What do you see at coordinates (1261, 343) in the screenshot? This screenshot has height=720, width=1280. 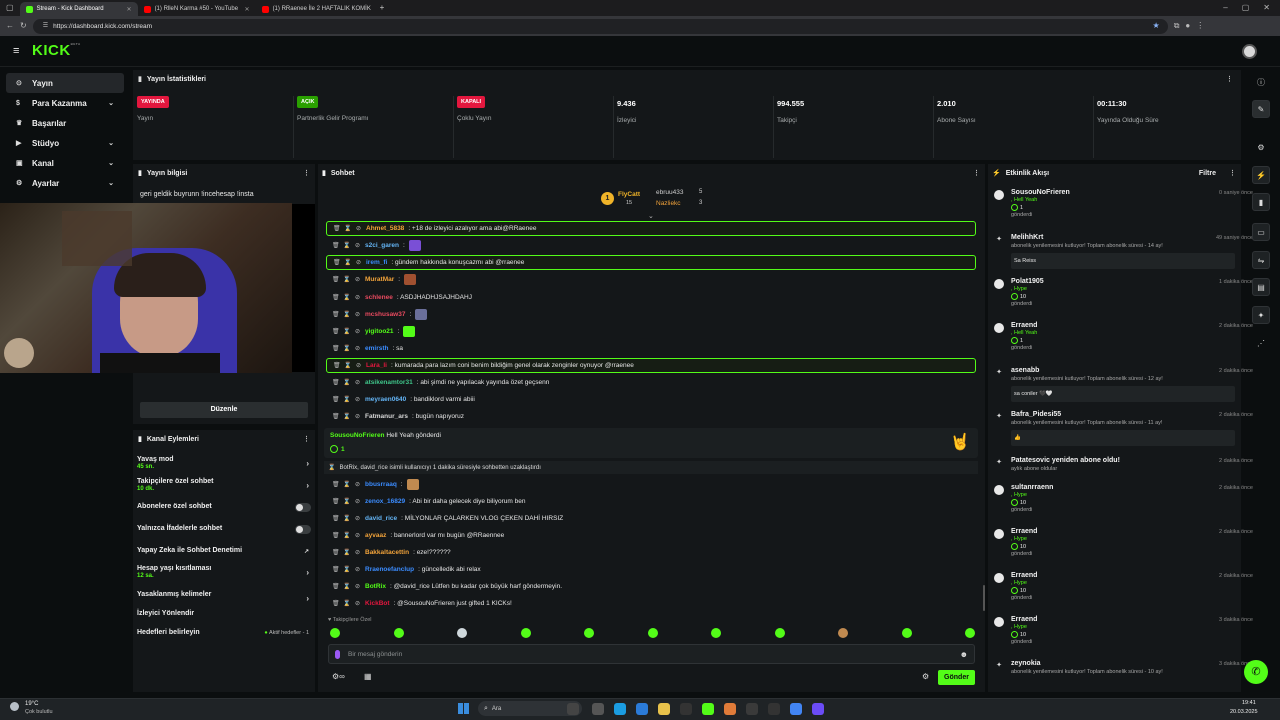 I see `share-icon: ⋰` at bounding box center [1261, 343].